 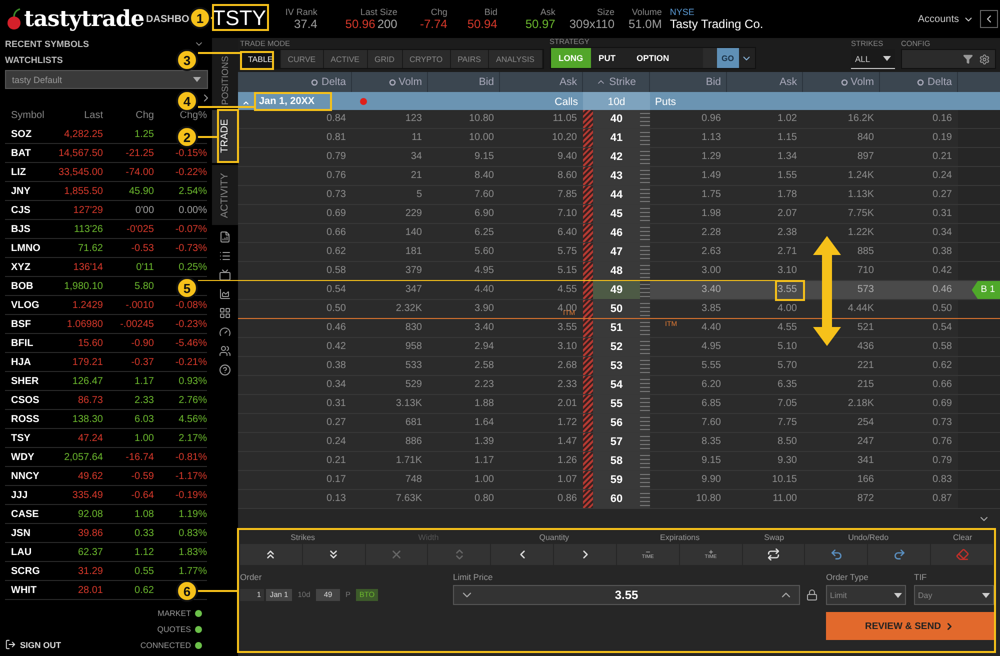 I want to click on put-cell: 4.55, so click(x=765, y=328).